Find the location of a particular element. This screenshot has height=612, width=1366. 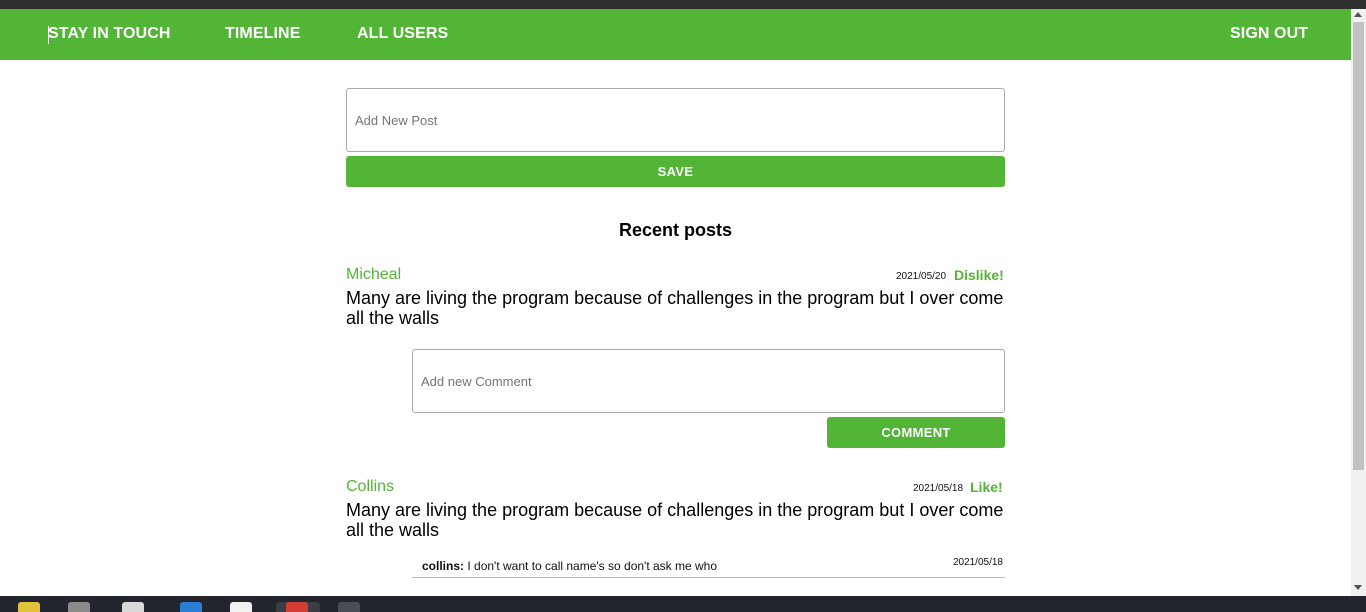

recent-posts-title: Recent posts is located at coordinates (675, 230).